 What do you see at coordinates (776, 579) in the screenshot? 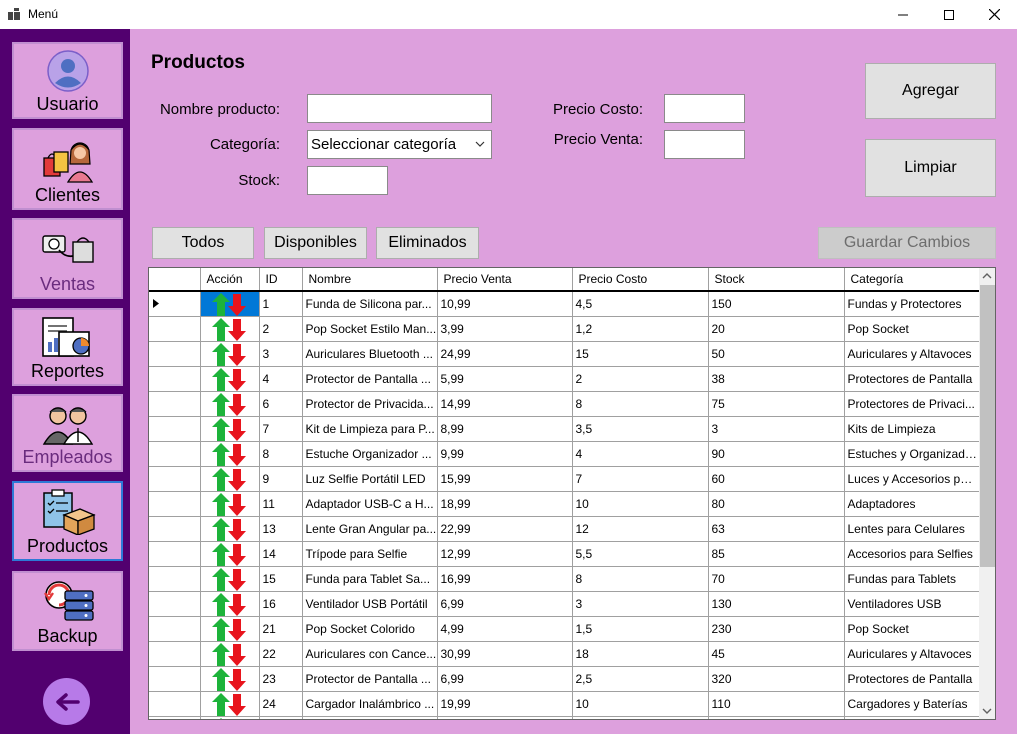
I see `cell-stock: 70` at bounding box center [776, 579].